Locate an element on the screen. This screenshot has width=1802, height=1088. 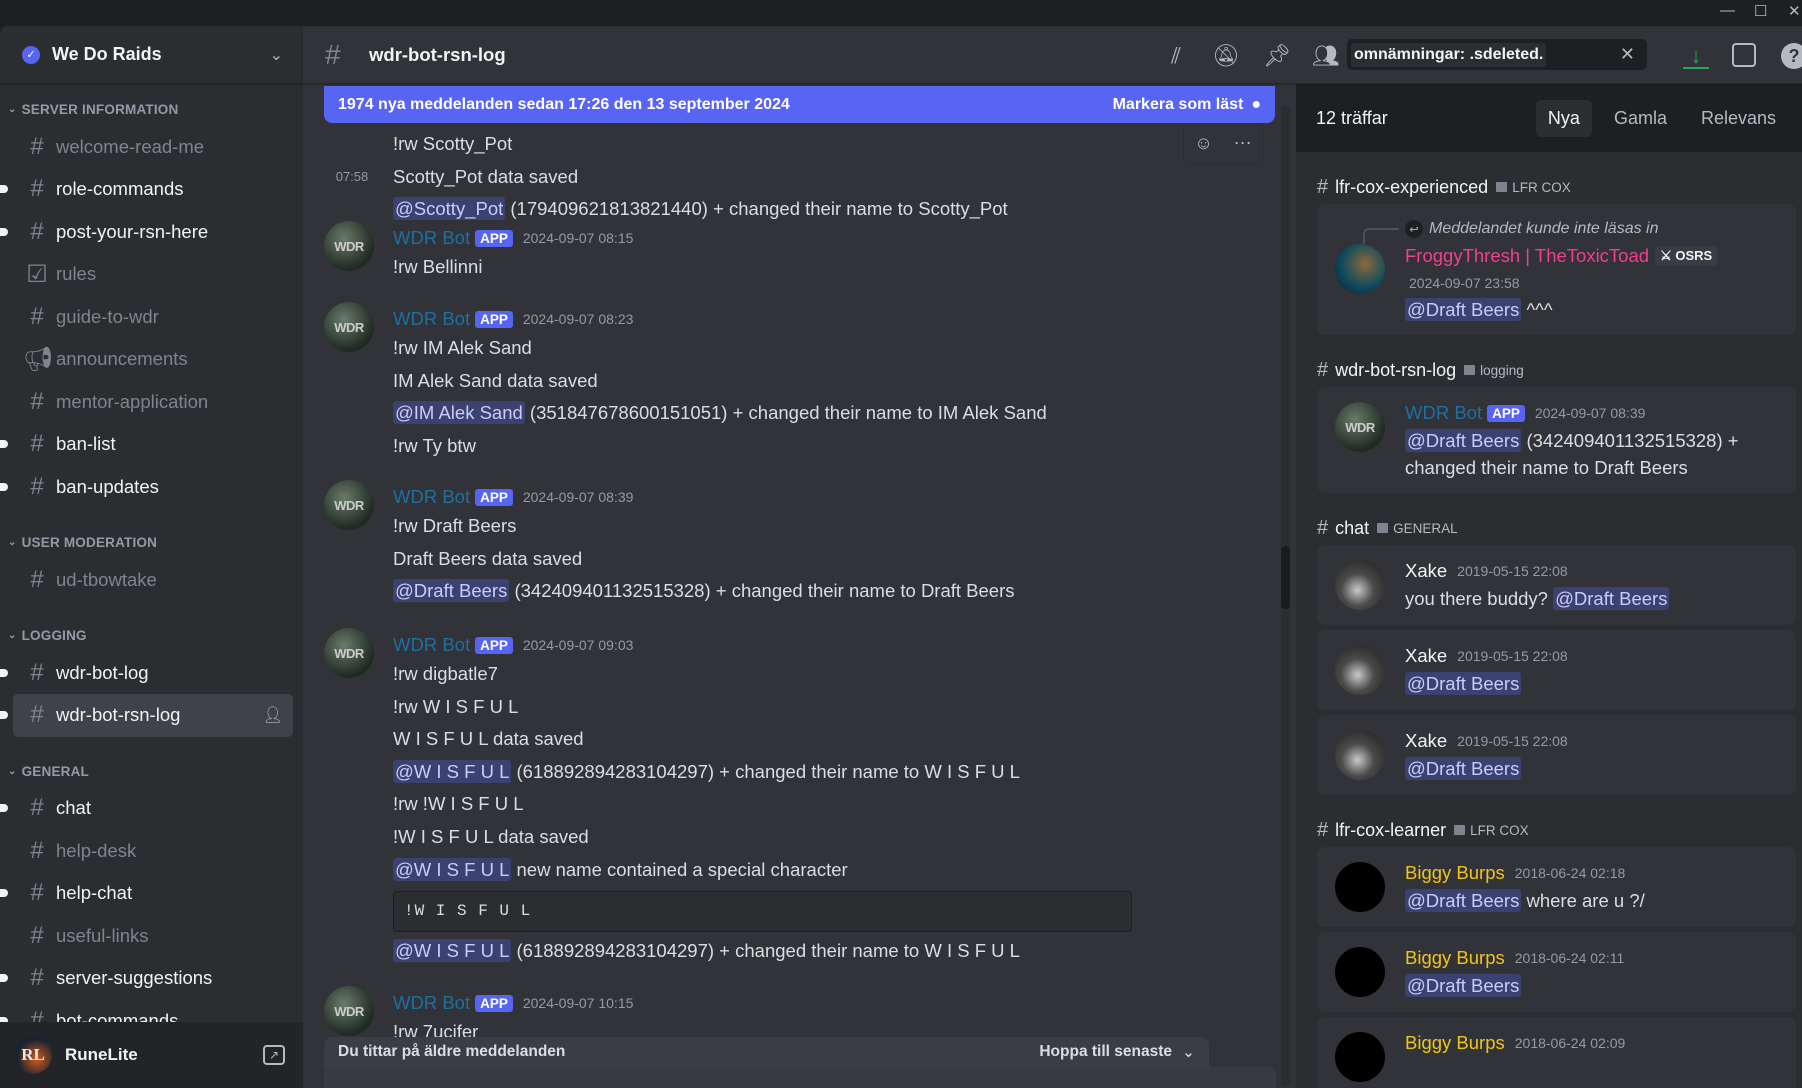
result-channel-name: wdr-bot-rsn-log is located at coordinates (1395, 370).